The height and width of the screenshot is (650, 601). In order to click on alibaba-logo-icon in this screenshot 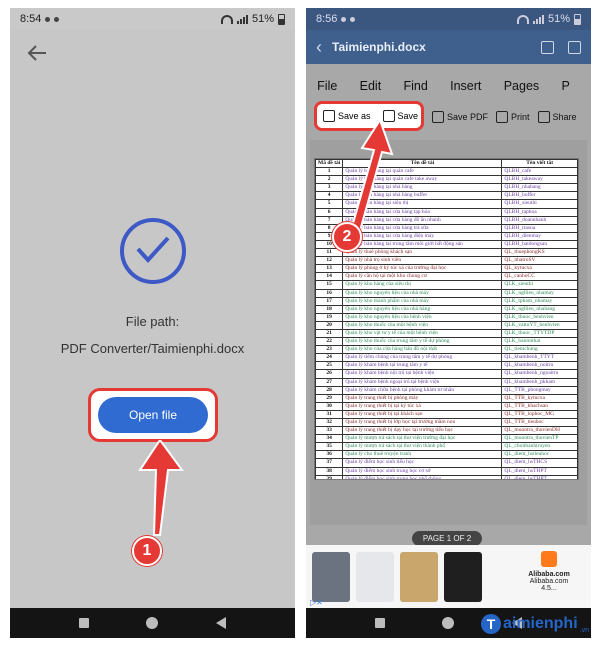, I will do `click(549, 559)`.